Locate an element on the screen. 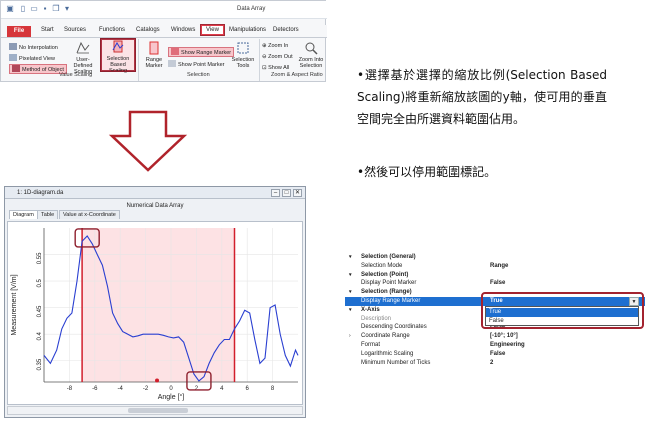  zoom-into-selection-button: Zoom Into Selection is located at coordinates (311, 55).